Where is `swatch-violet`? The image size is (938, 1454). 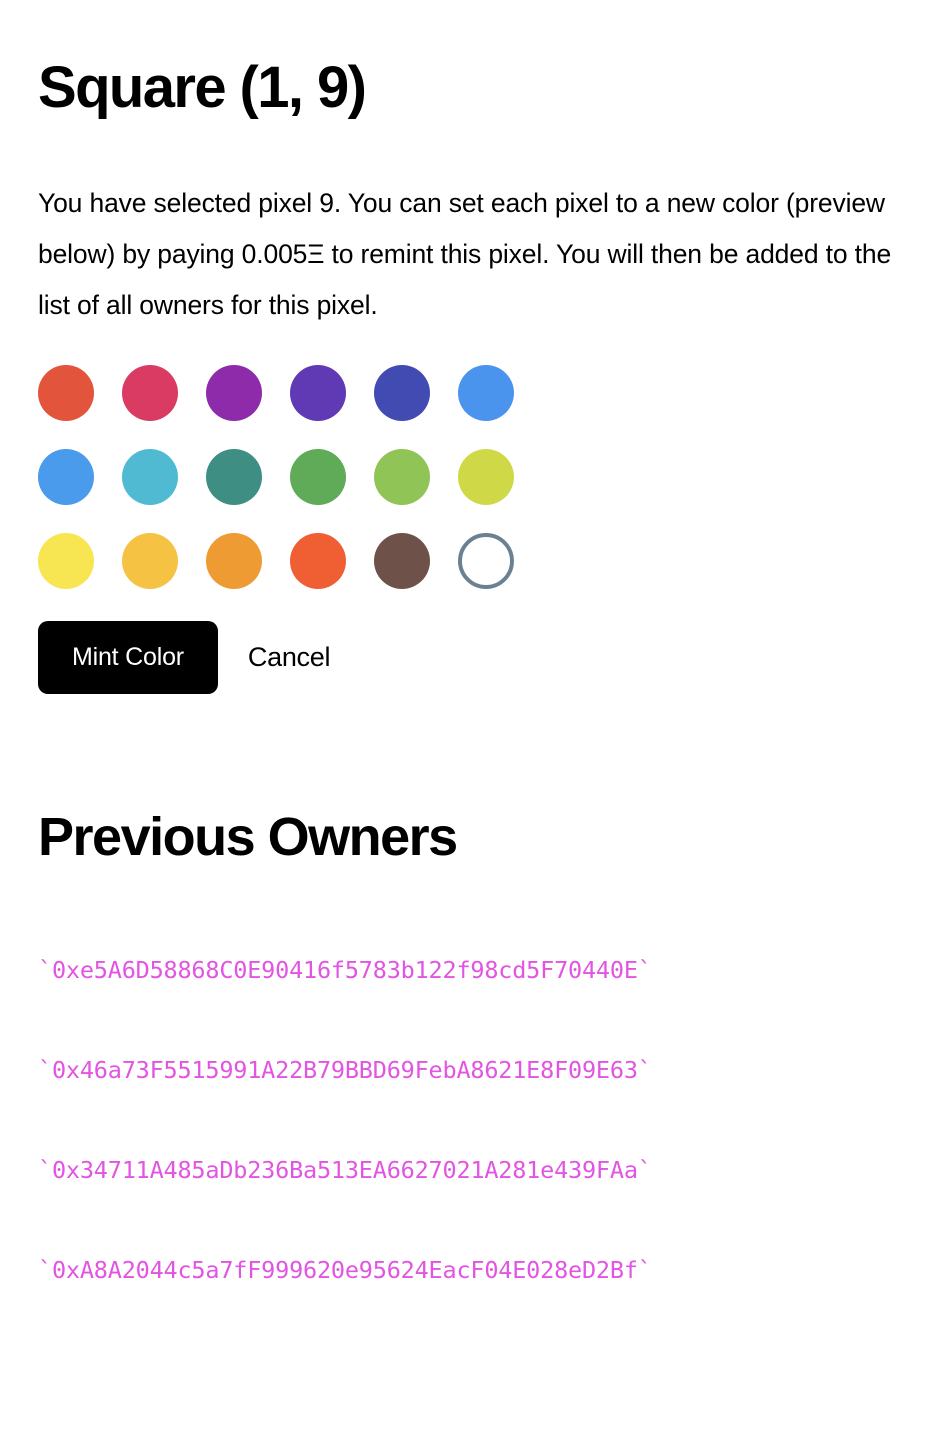
swatch-violet is located at coordinates (318, 392).